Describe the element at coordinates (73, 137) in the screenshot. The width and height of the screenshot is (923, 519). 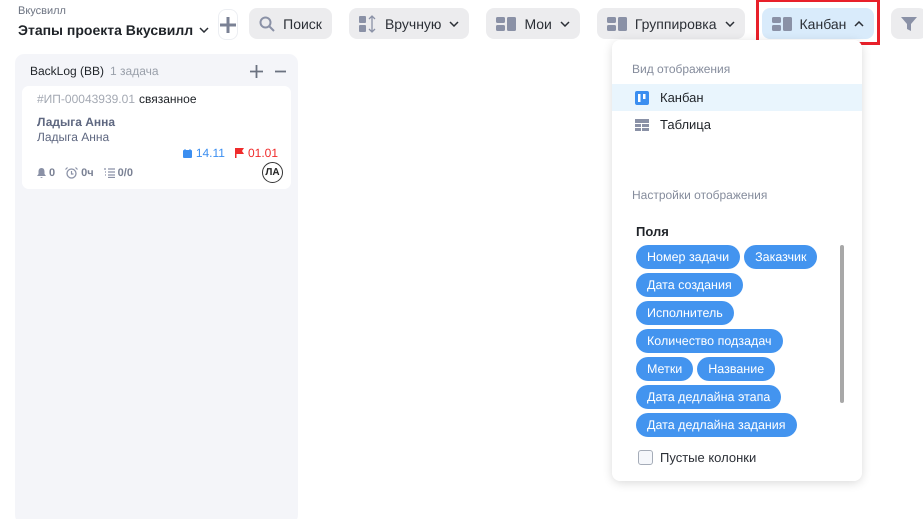
I see `assignee-name: Ладыга Анна` at that location.